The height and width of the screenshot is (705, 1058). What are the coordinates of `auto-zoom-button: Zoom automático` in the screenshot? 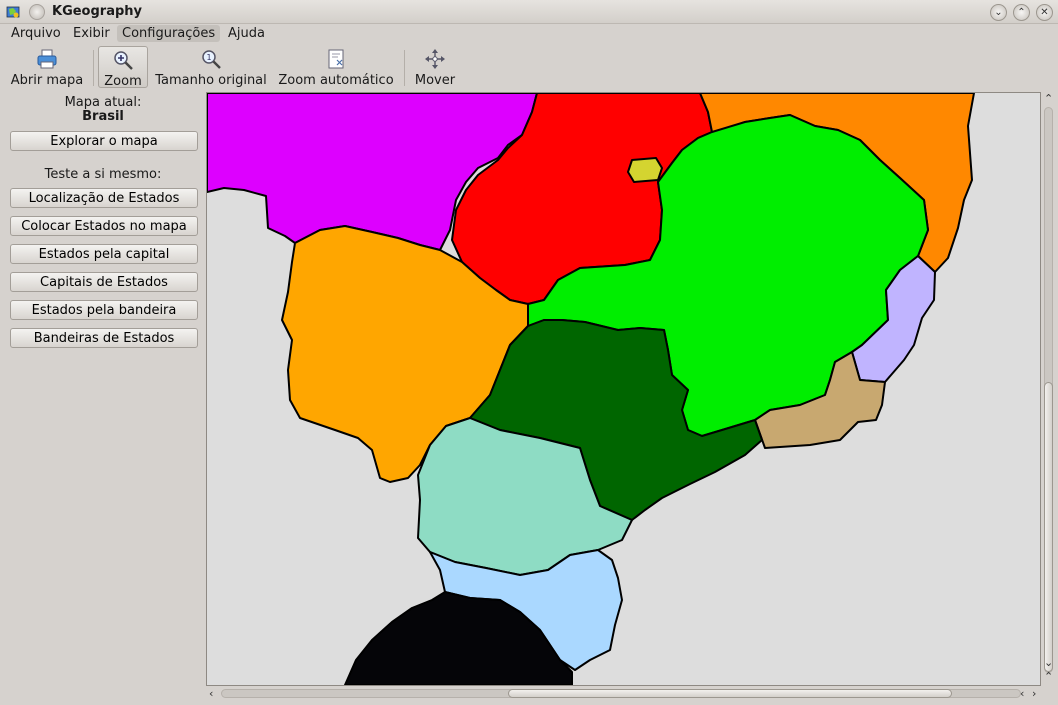 It's located at (336, 67).